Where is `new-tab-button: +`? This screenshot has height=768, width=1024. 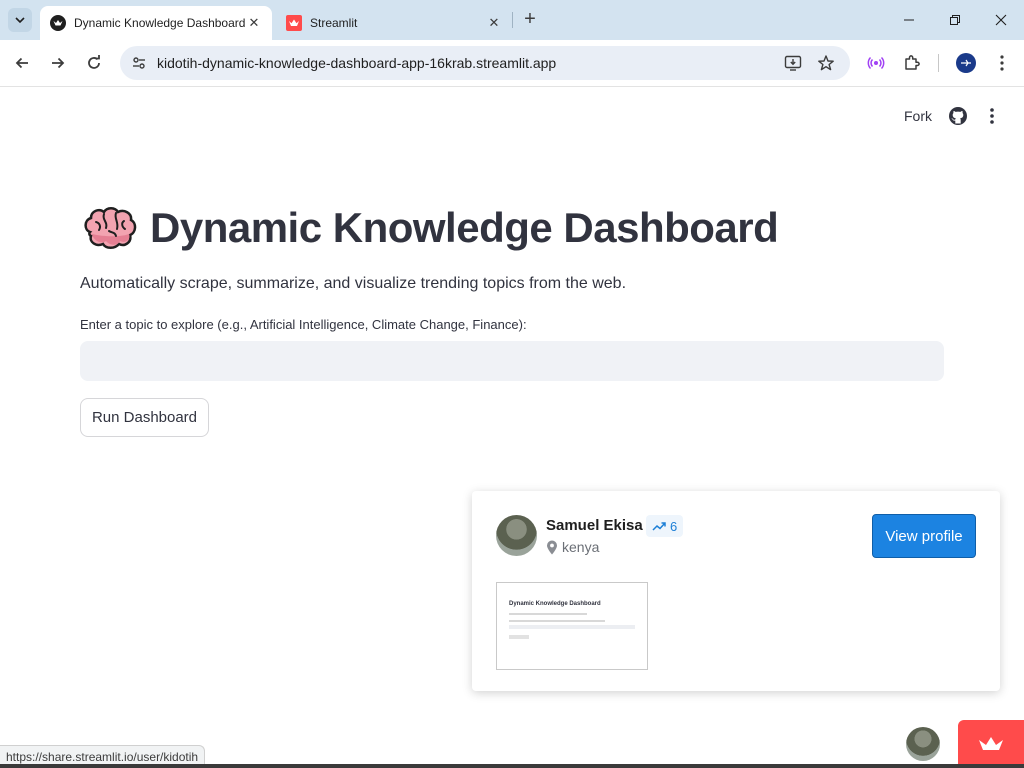
new-tab-button: + is located at coordinates (530, 19).